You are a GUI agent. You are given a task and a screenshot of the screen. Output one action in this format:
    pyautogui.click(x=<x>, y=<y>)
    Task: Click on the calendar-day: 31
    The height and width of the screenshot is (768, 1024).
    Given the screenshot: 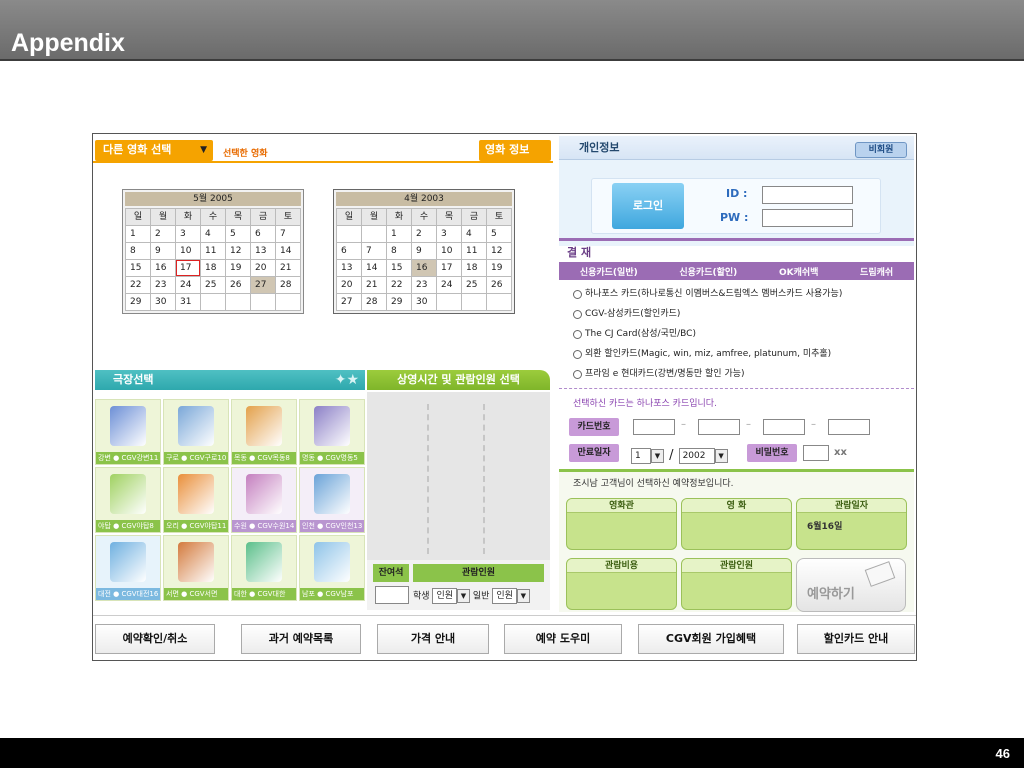 What is the action you would take?
    pyautogui.click(x=188, y=302)
    